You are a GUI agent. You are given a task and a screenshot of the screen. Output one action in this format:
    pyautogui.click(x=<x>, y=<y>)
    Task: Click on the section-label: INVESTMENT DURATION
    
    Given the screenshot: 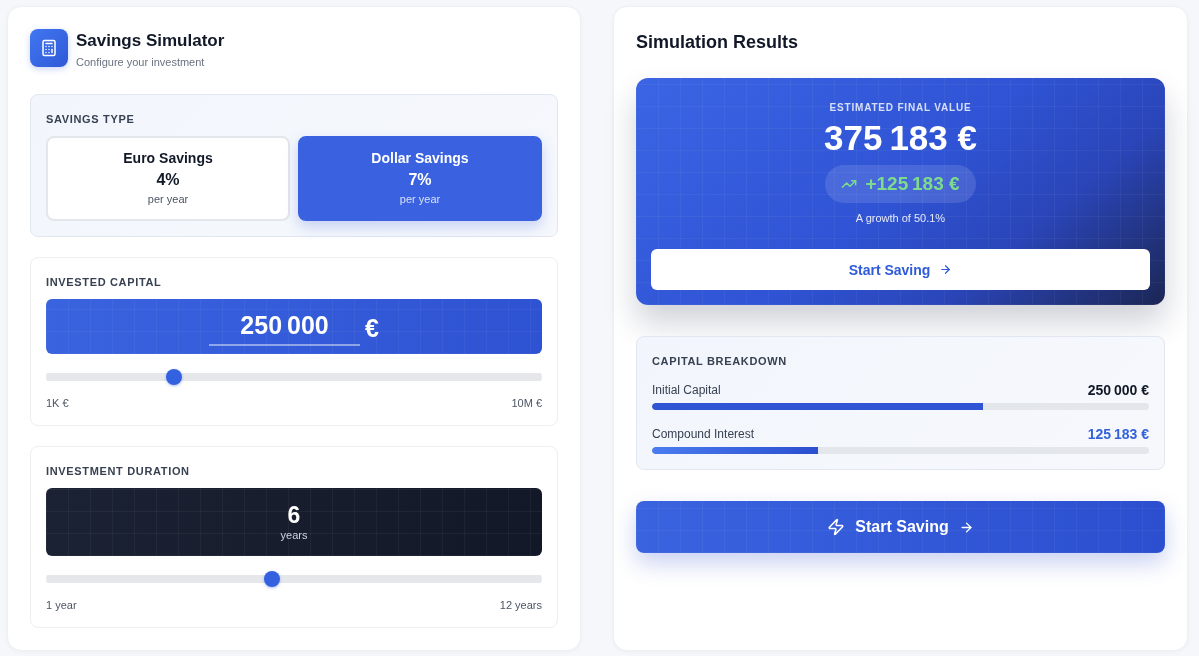 What is the action you would take?
    pyautogui.click(x=118, y=471)
    